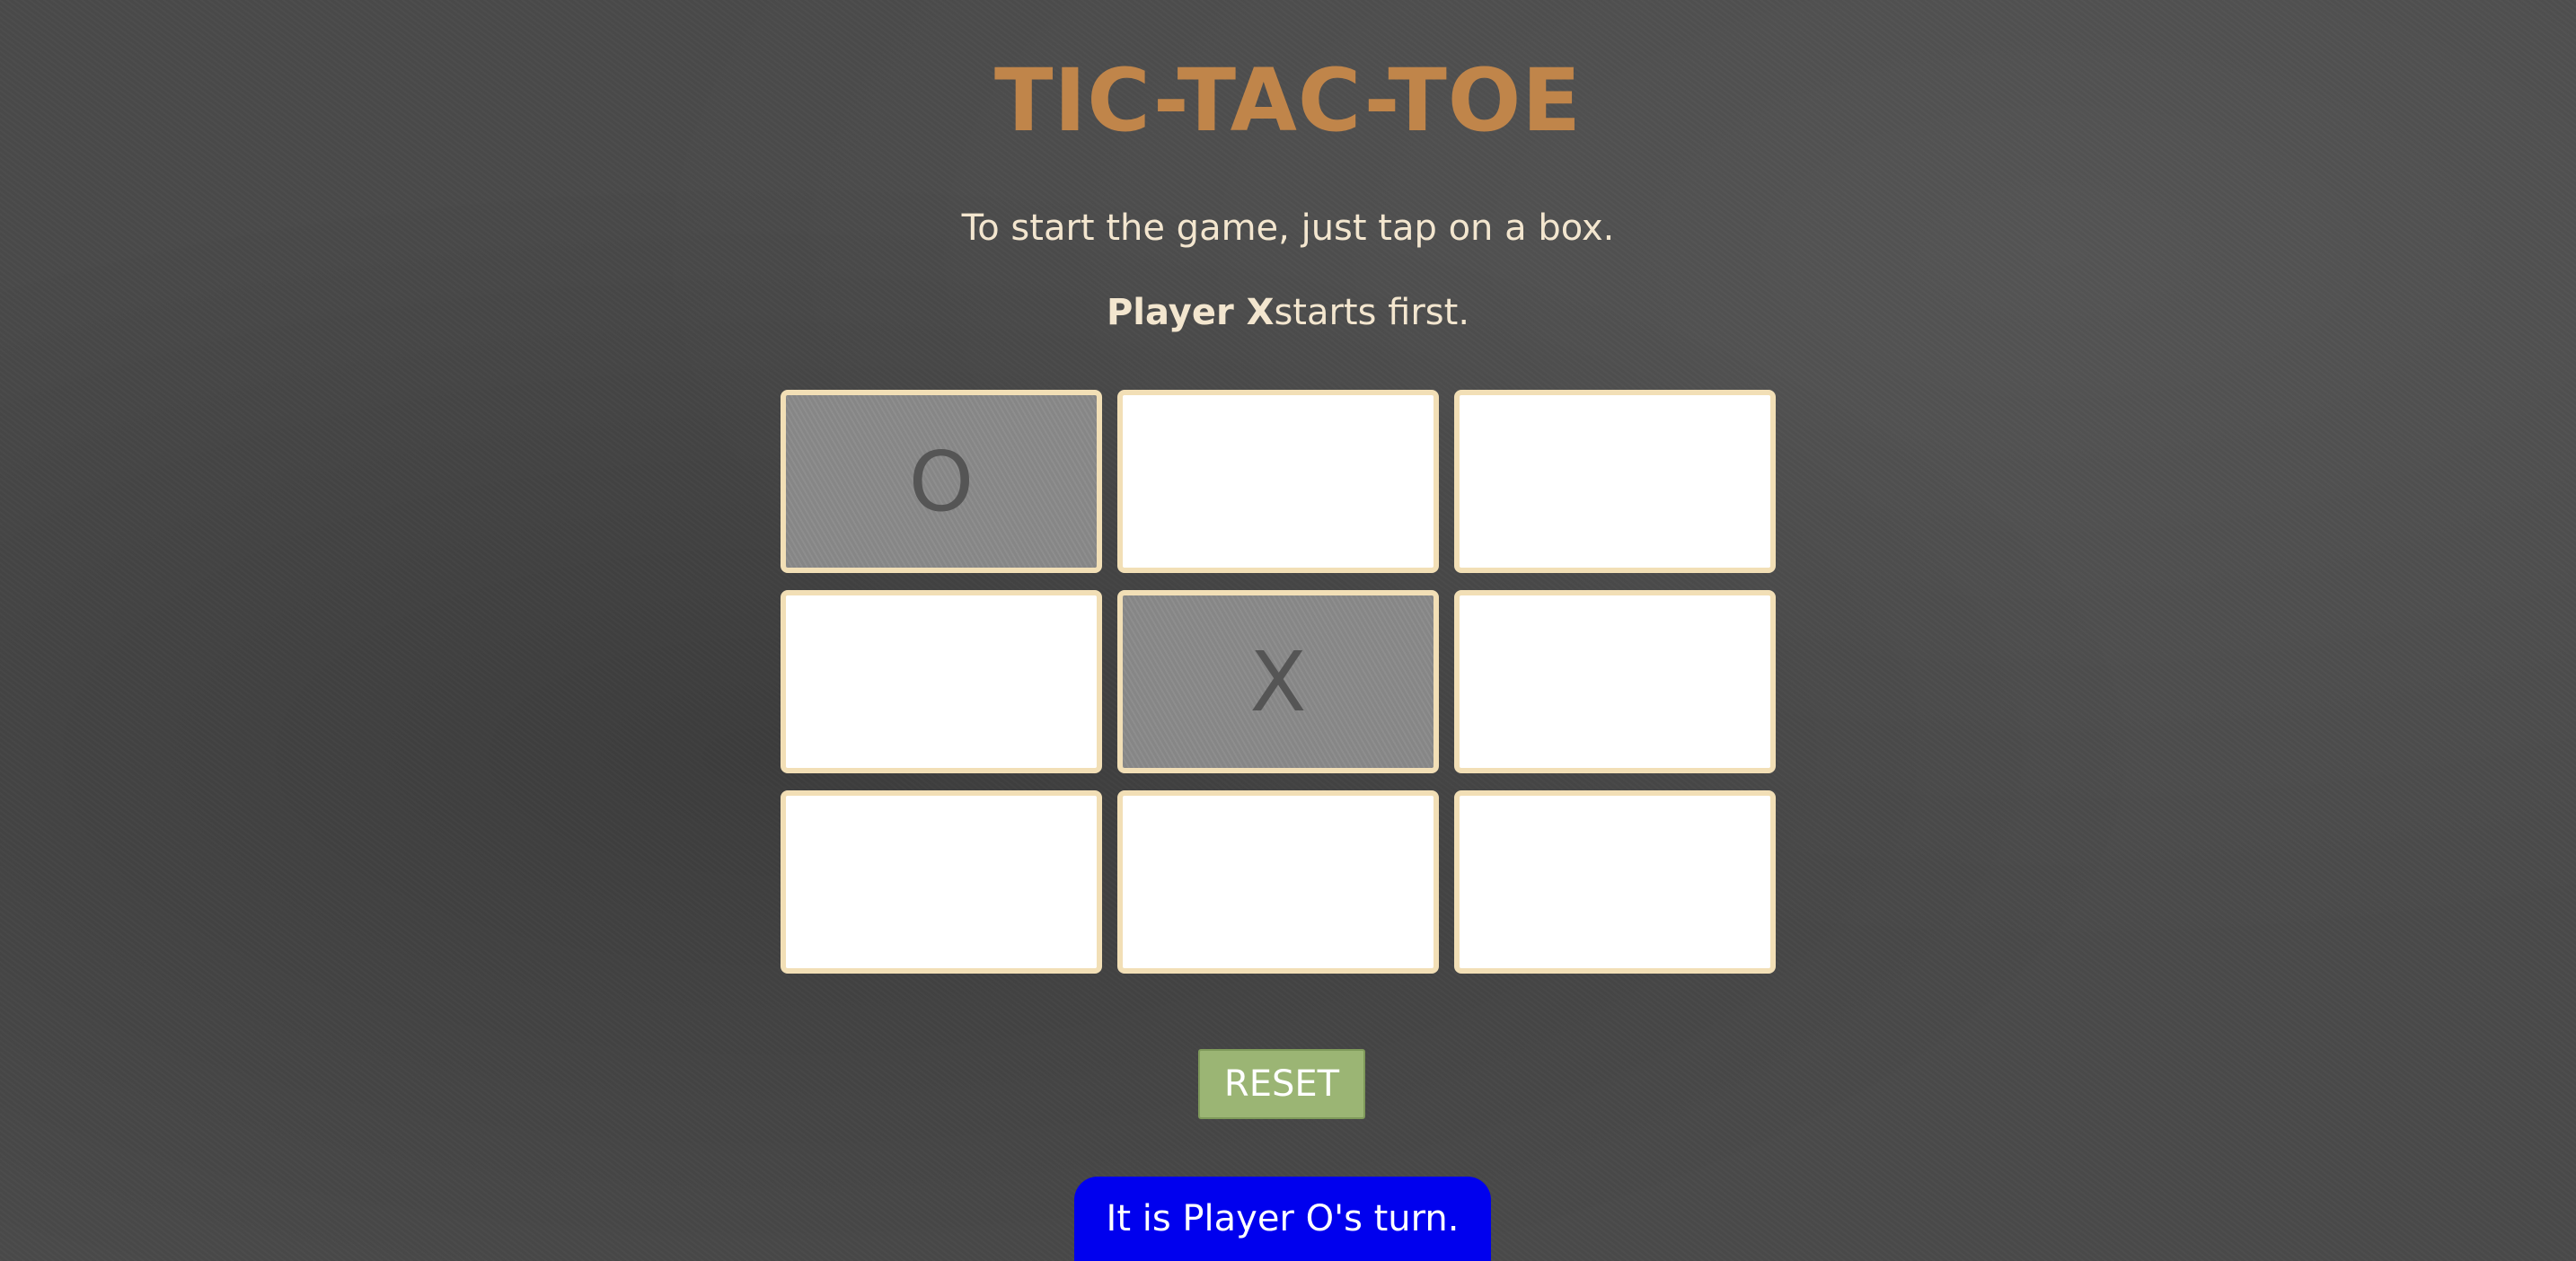 This screenshot has width=2576, height=1261. Describe the element at coordinates (1288, 228) in the screenshot. I see `instruction-text: To start the game, just tap on a box.` at that location.